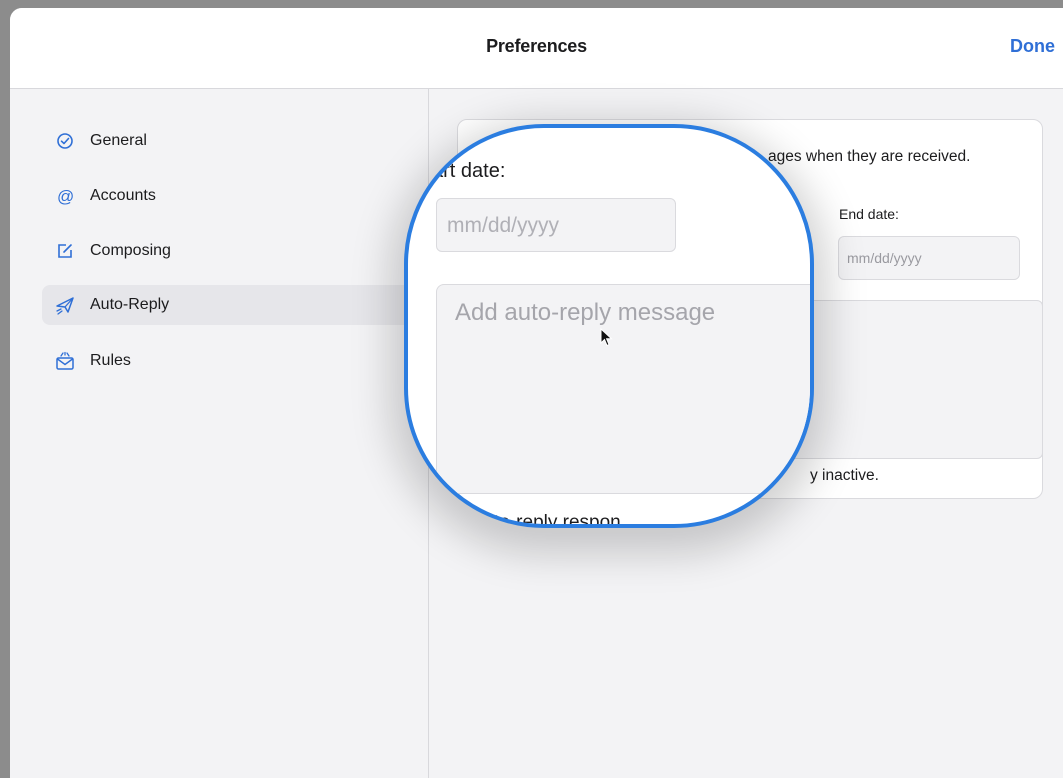  What do you see at coordinates (869, 156) in the screenshot?
I see `auto-reply-description: ages when they are received.` at bounding box center [869, 156].